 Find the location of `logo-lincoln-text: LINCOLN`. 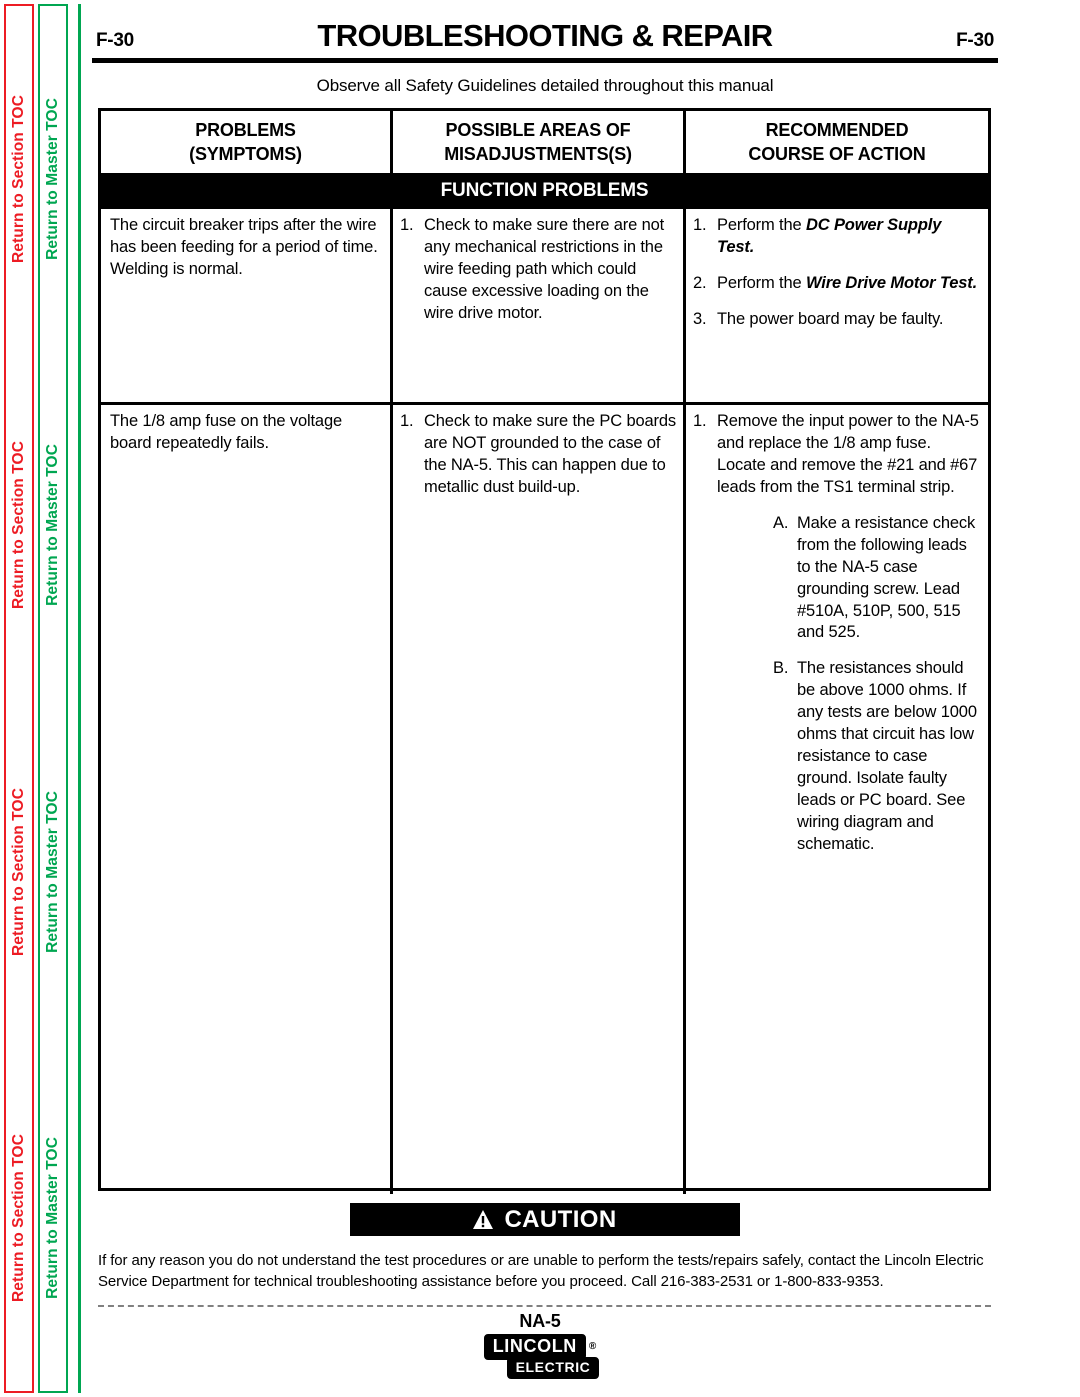

logo-lincoln-text: LINCOLN is located at coordinates (534, 1347).